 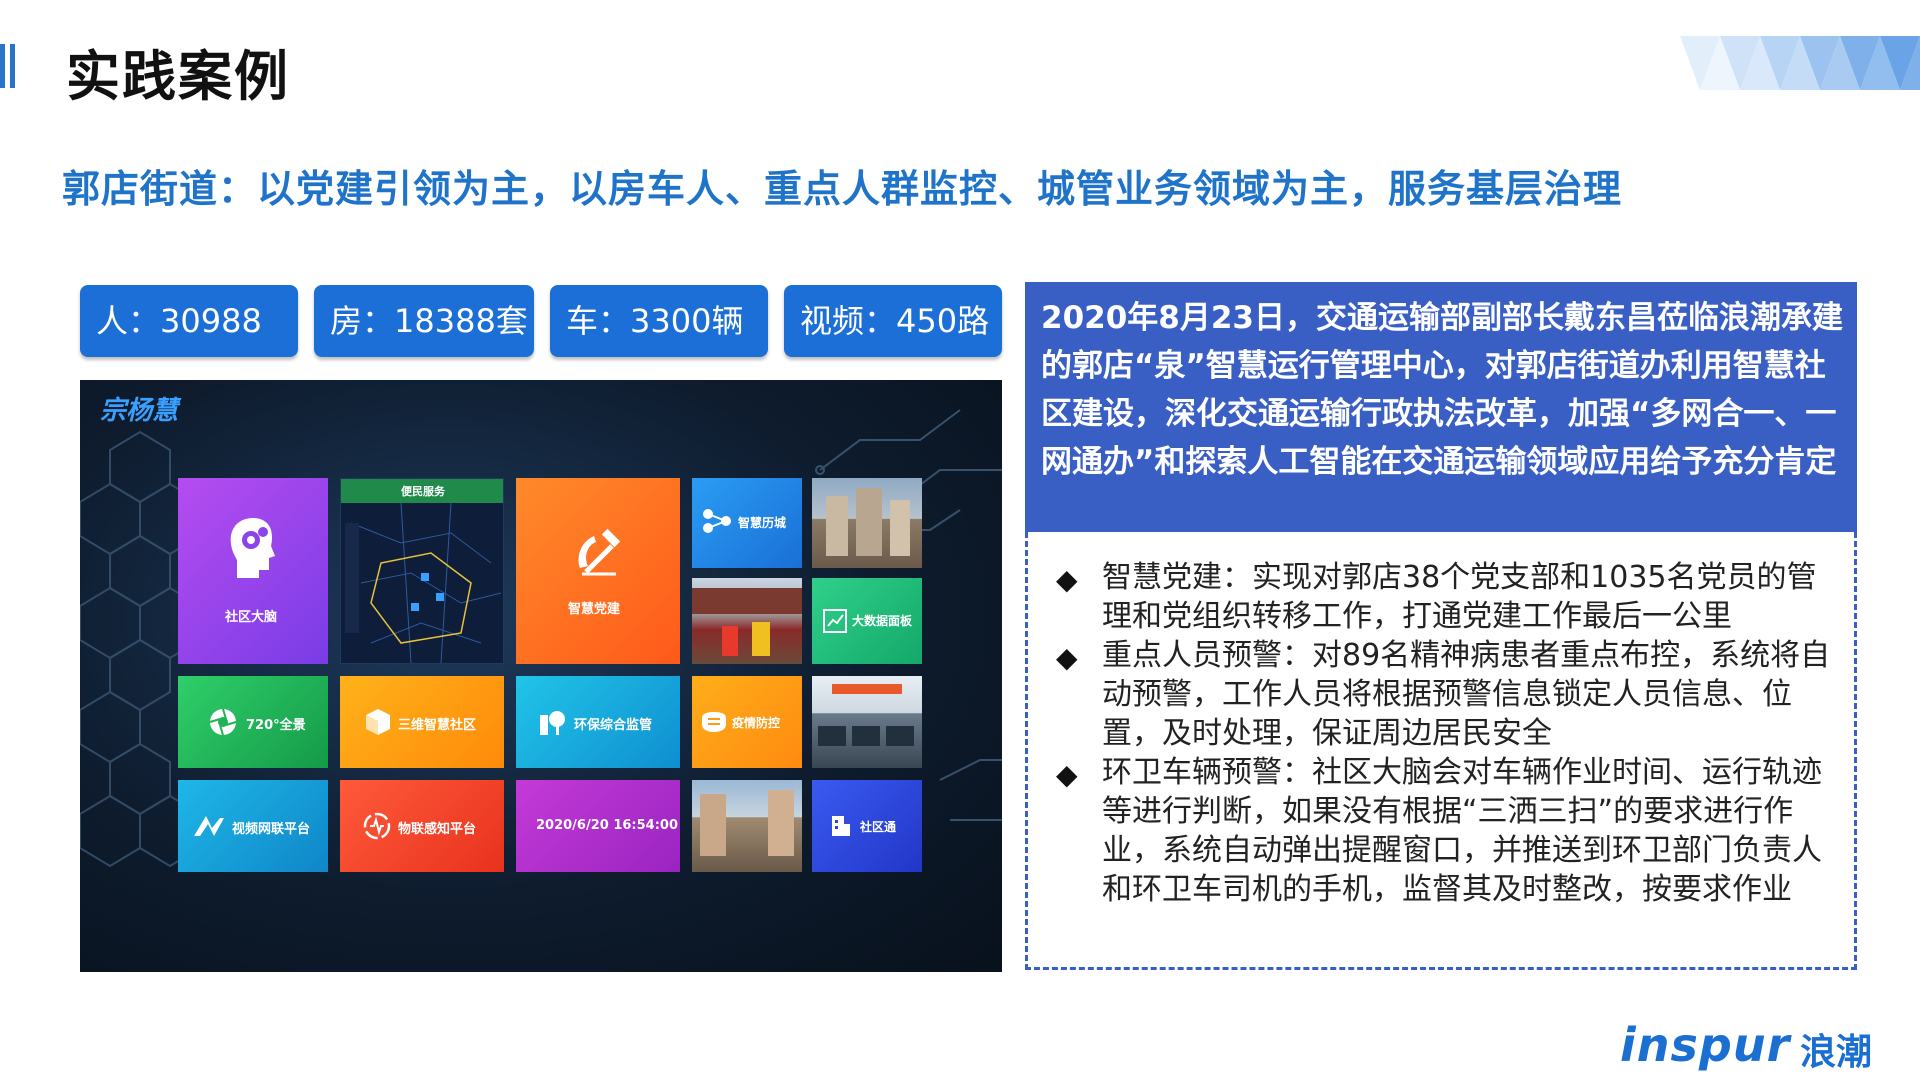 I want to click on title-accent-bars, so click(x=11, y=66).